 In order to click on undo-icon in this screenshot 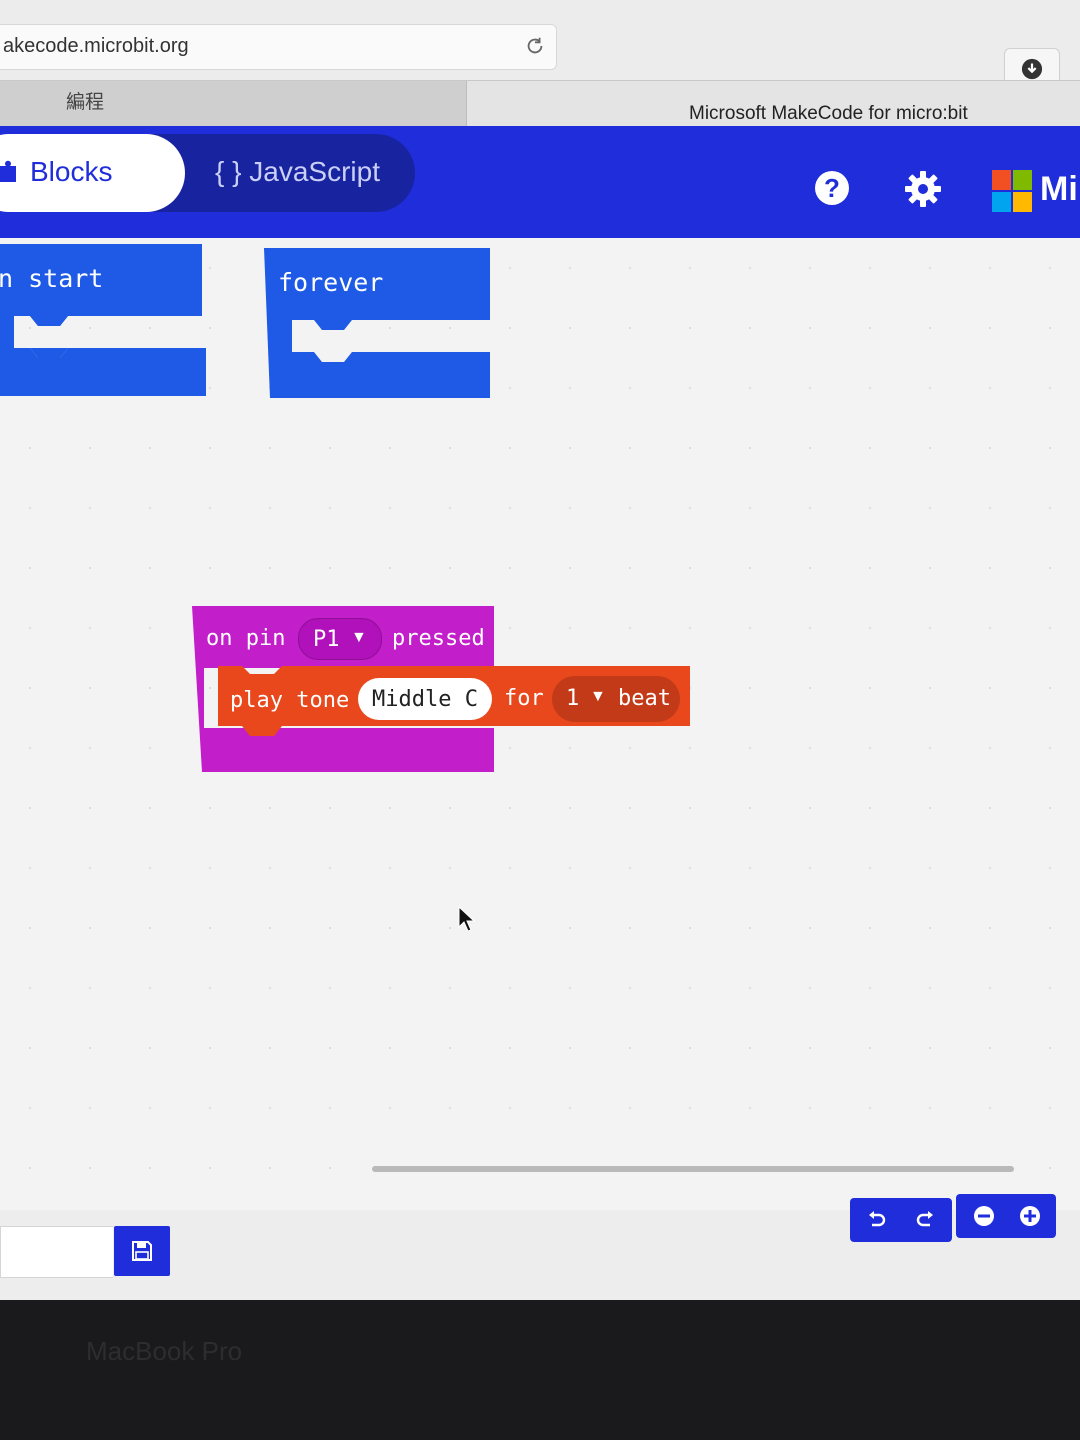, I will do `click(876, 1220)`.